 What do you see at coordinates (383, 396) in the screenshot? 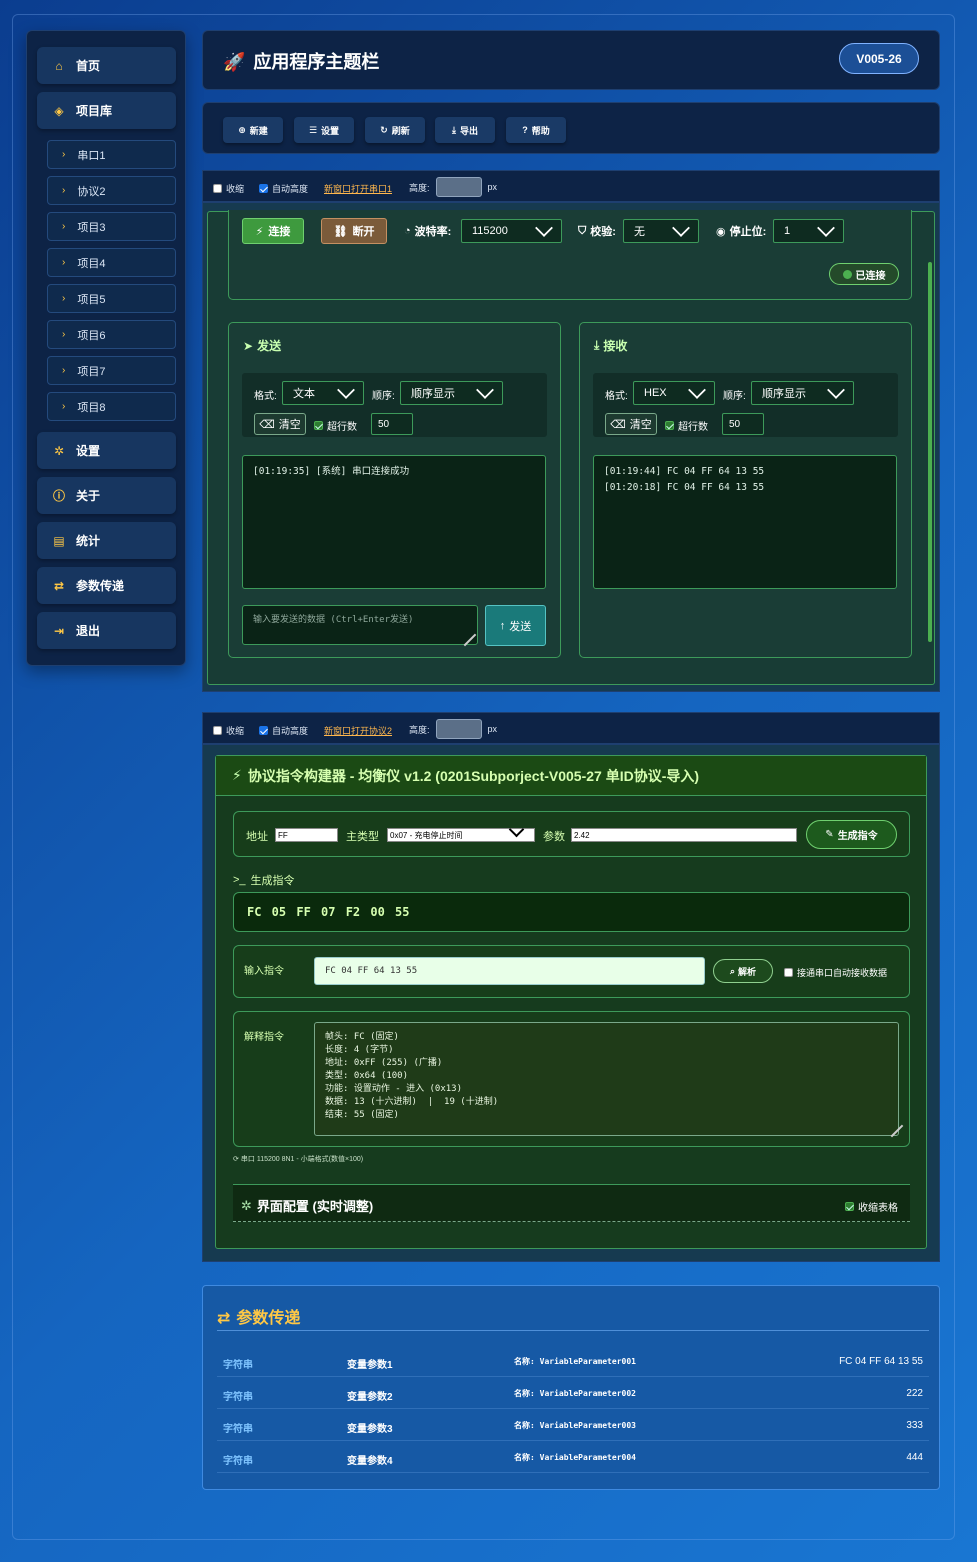
I see `order-label: 顺序:` at bounding box center [383, 396].